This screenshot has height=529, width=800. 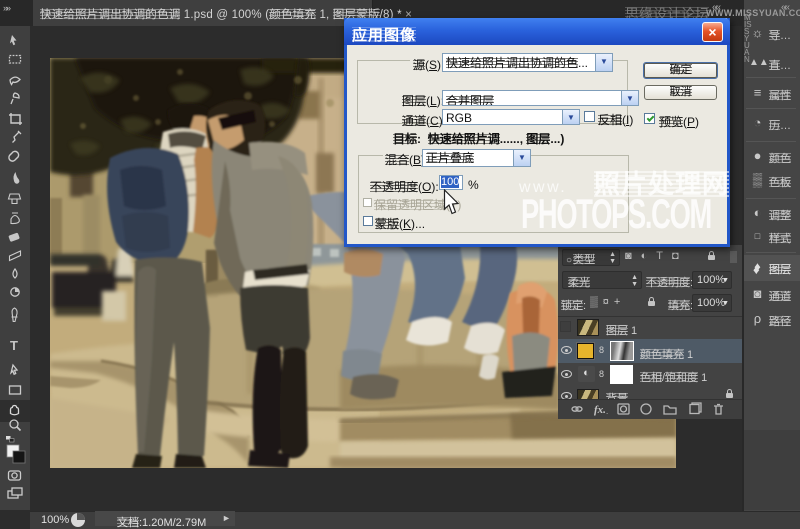 What do you see at coordinates (14, 345) in the screenshot?
I see `svg-text: T` at bounding box center [14, 345].